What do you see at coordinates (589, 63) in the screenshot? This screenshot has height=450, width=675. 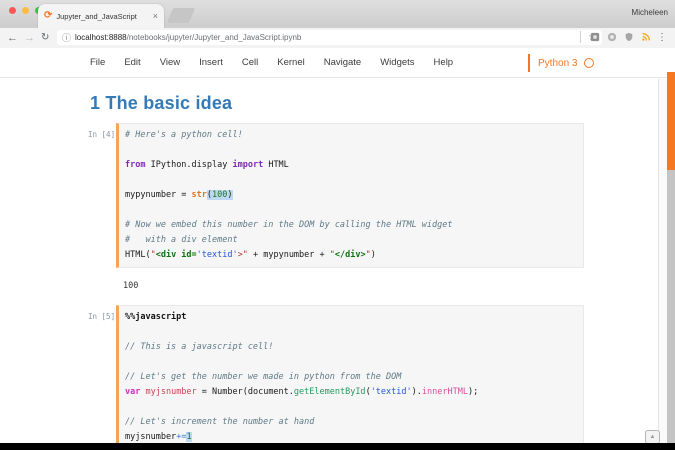 I see `kernel-idle-icon` at bounding box center [589, 63].